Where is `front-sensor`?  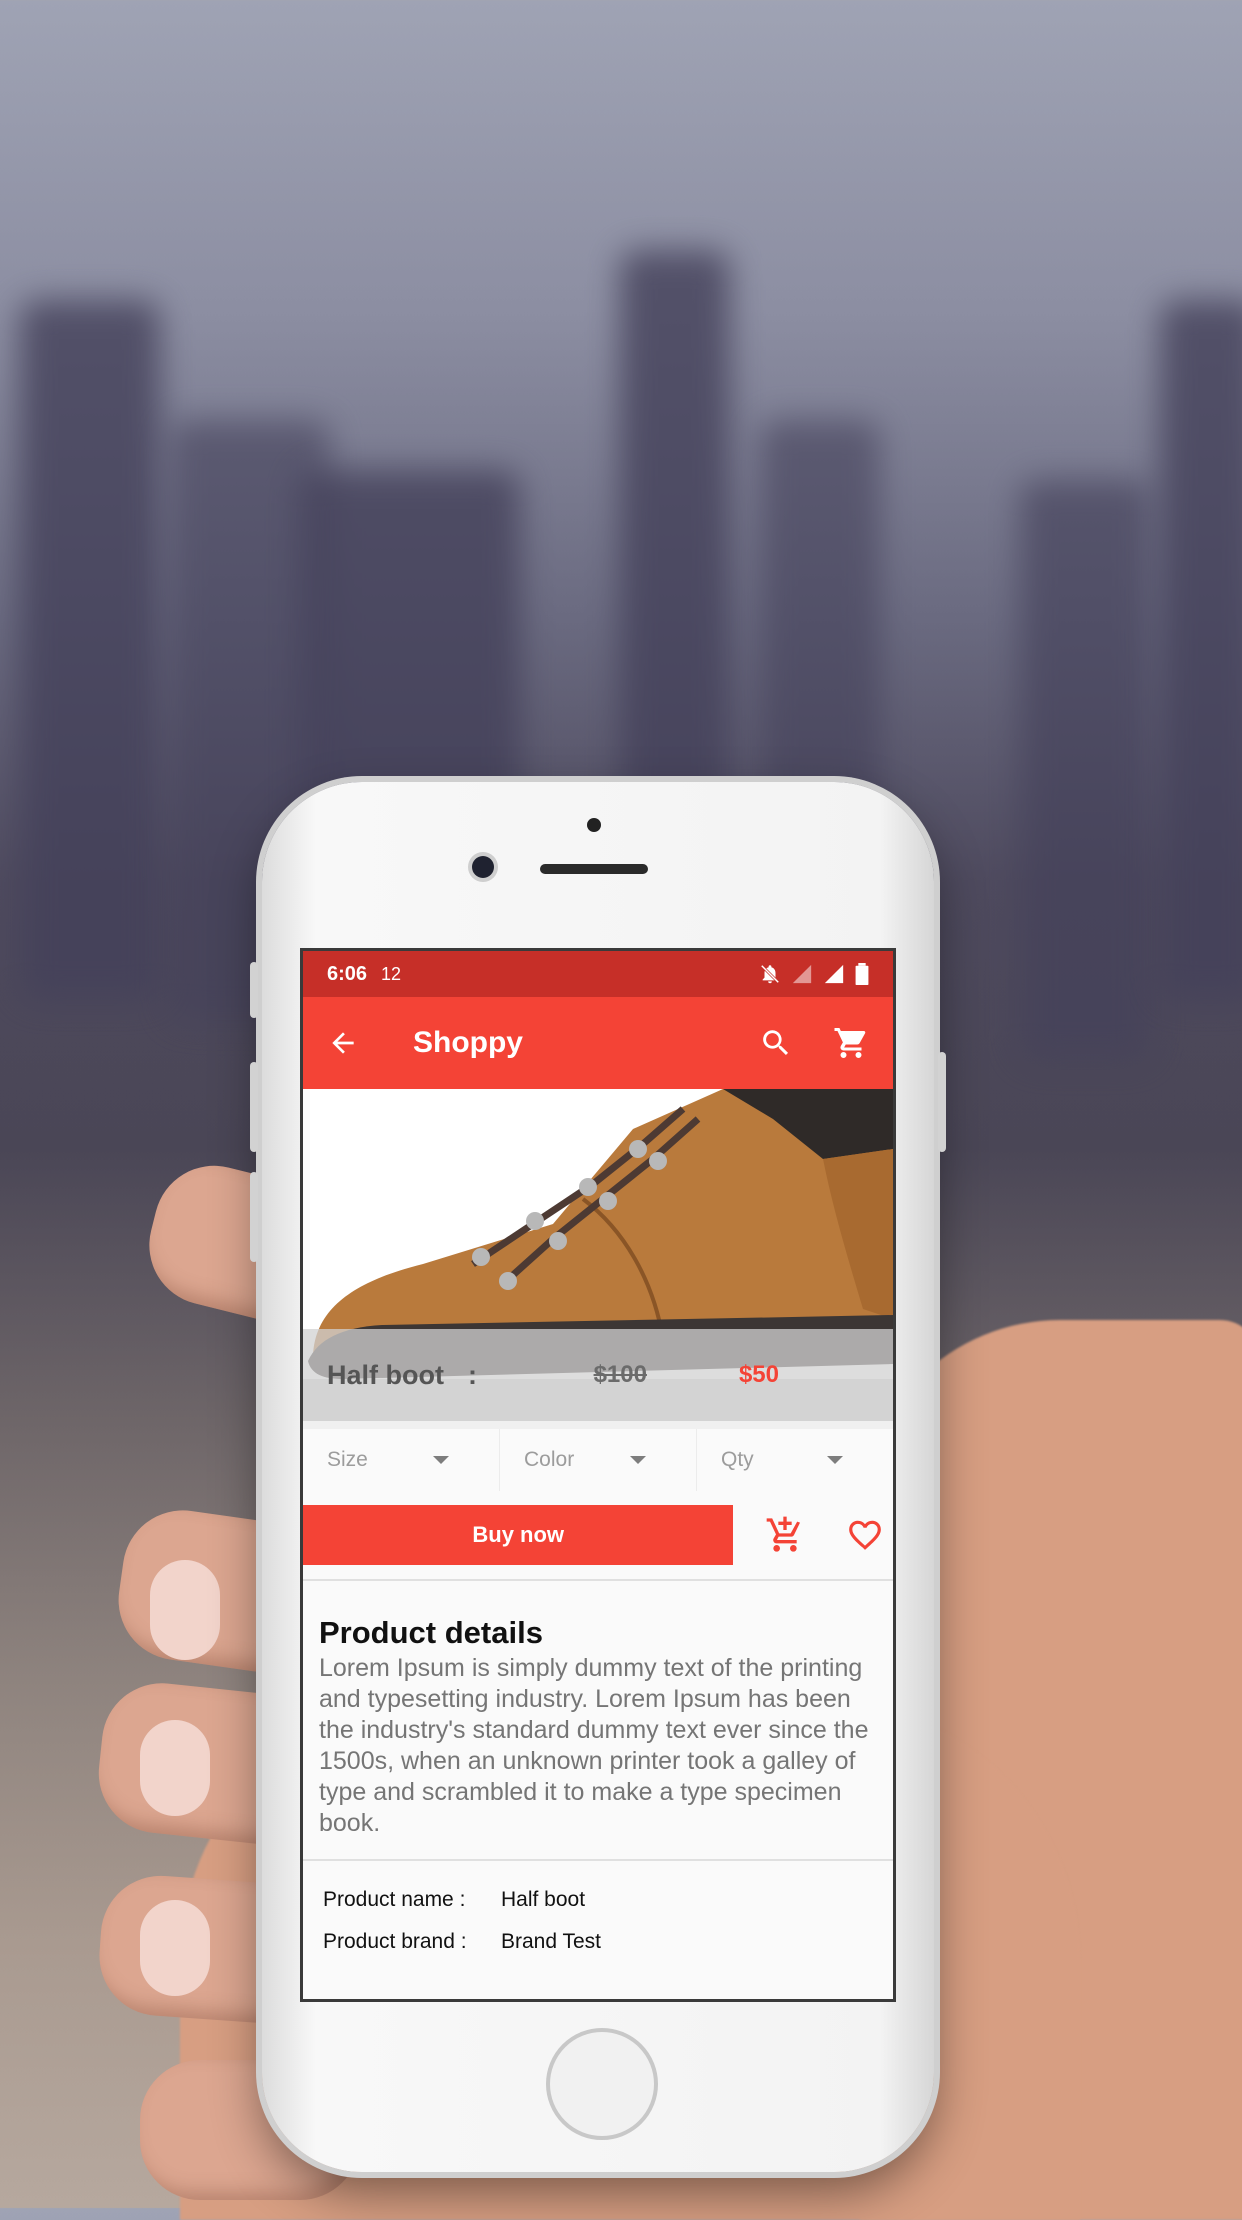
front-sensor is located at coordinates (594, 825).